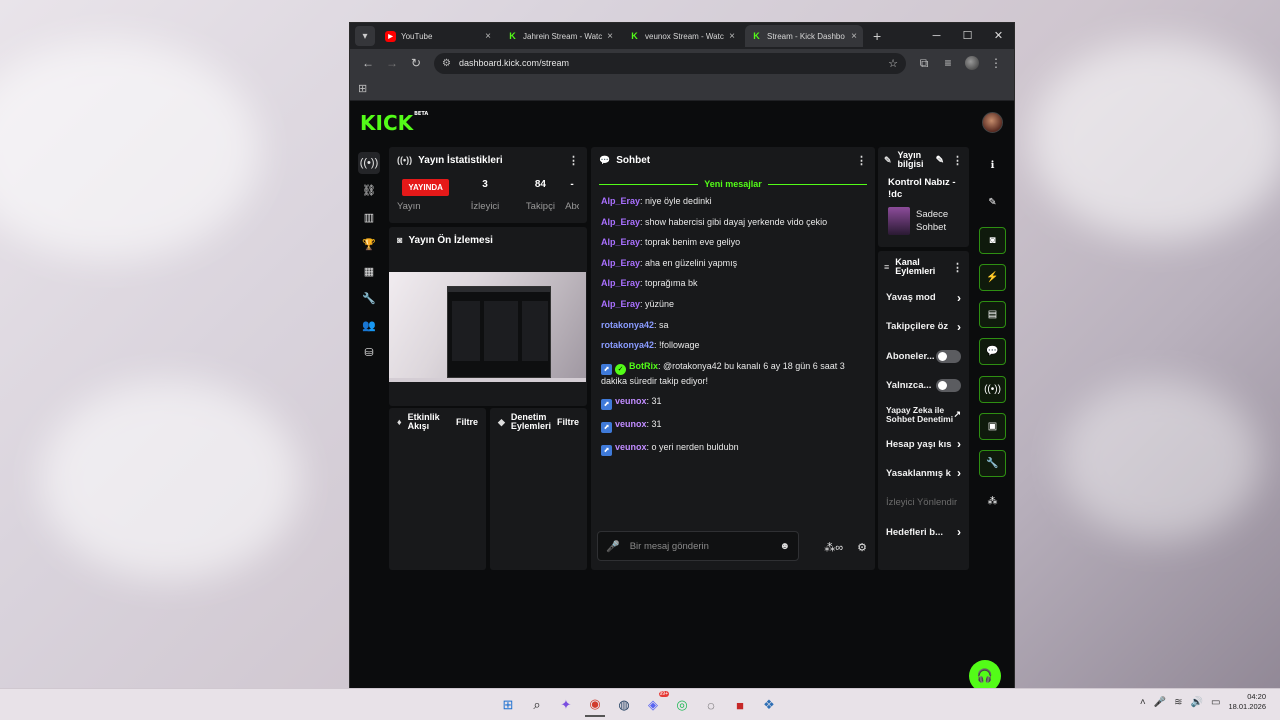 The height and width of the screenshot is (720, 1280). I want to click on site-settings-icon: ⚙, so click(446, 63).